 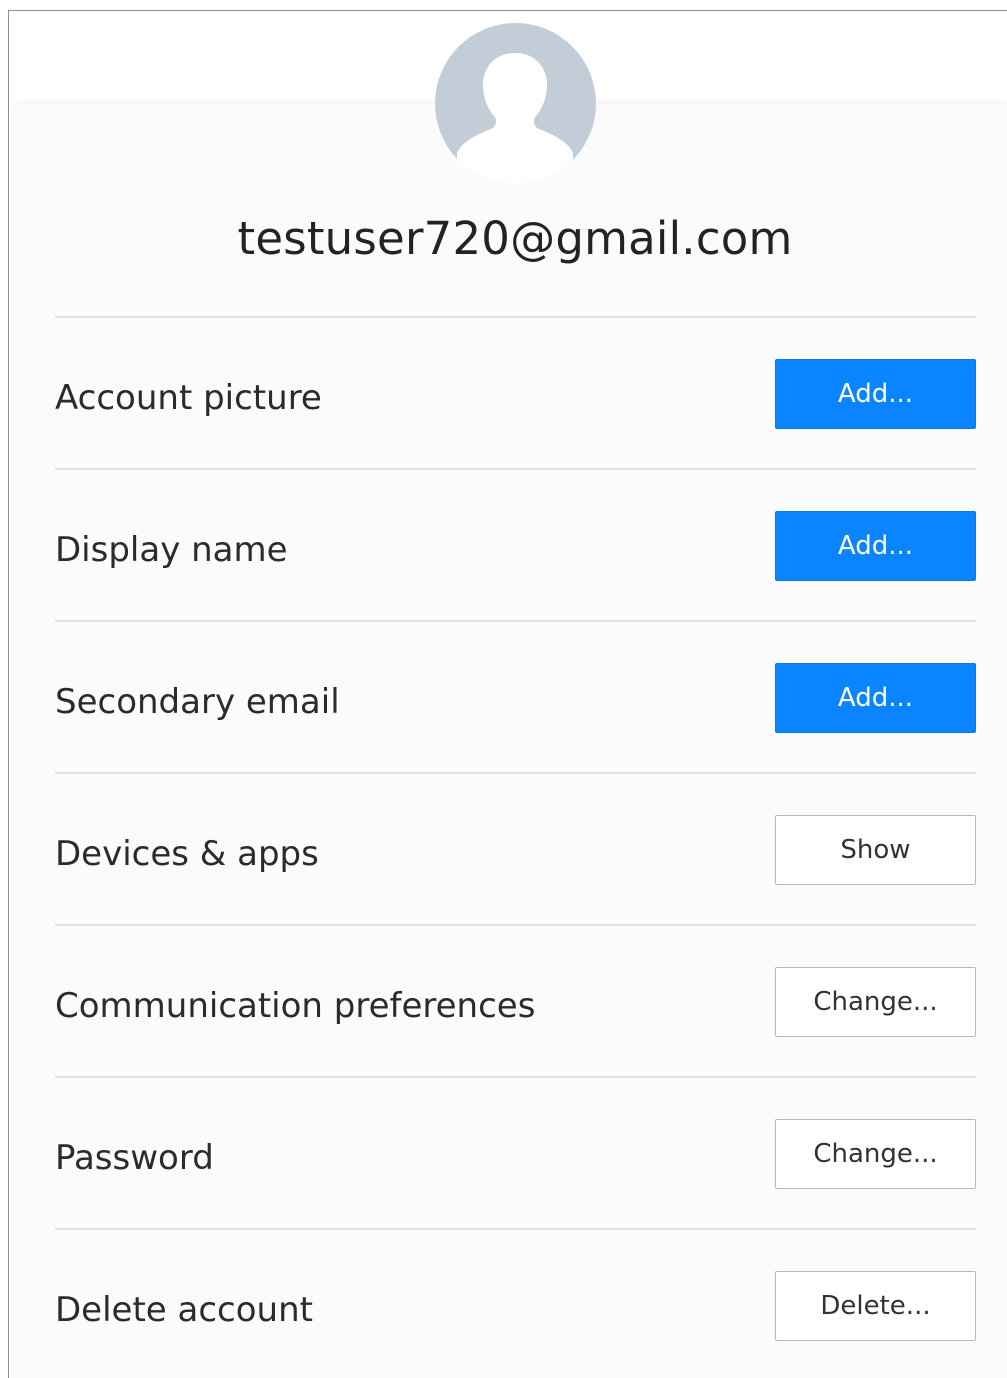 I want to click on person-silhouette-icon, so click(x=515, y=118).